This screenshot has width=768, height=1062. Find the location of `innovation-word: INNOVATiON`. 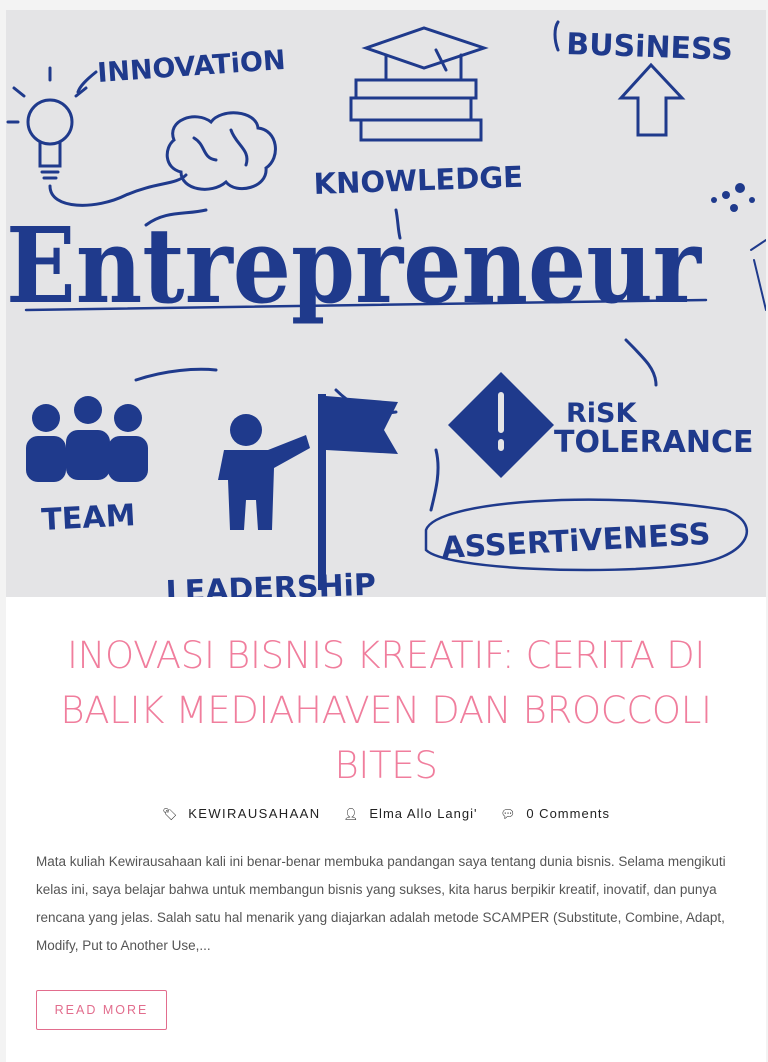

innovation-word: INNOVATiON is located at coordinates (191, 67).